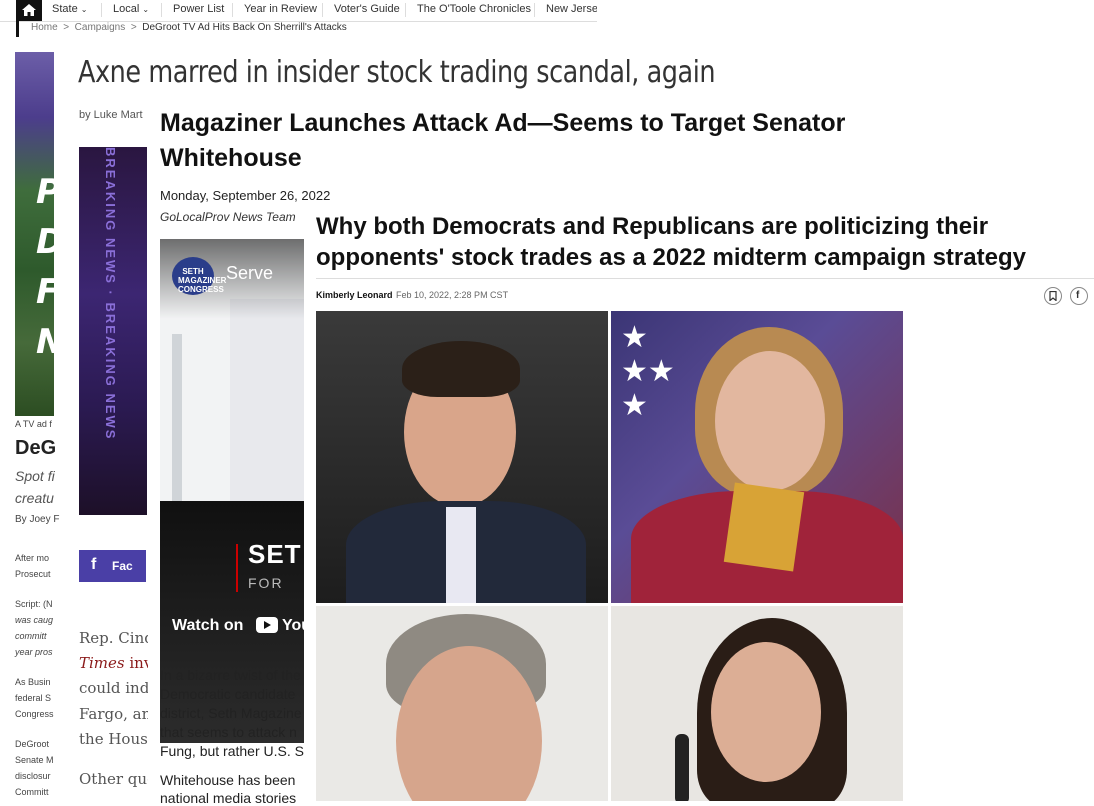 The image size is (1094, 806). I want to click on left-article-text: was caug, so click(34, 620).